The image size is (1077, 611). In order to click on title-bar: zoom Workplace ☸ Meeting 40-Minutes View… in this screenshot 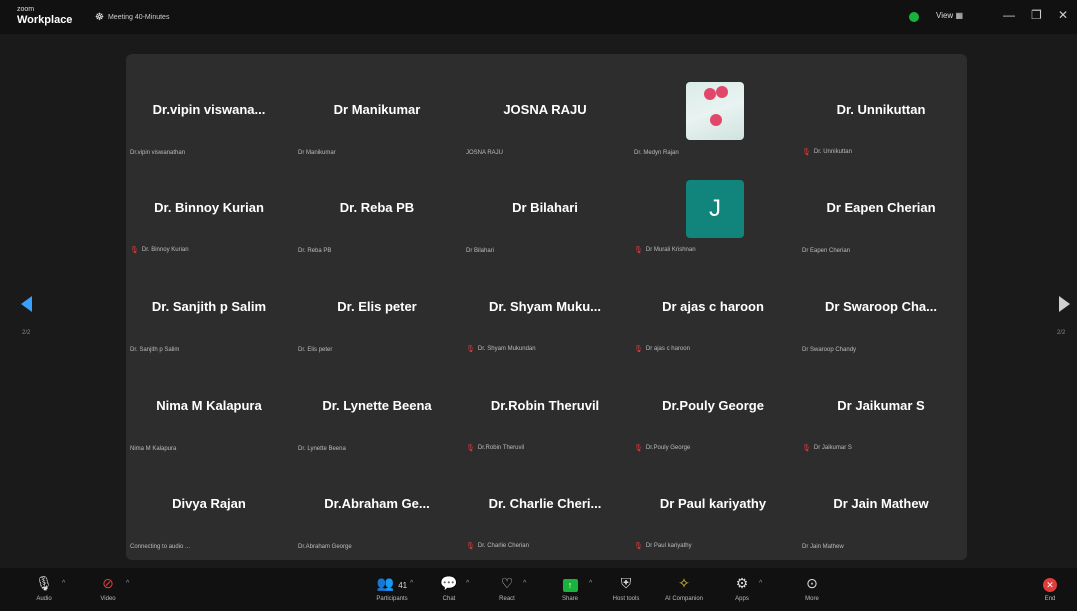, I will do `click(538, 17)`.